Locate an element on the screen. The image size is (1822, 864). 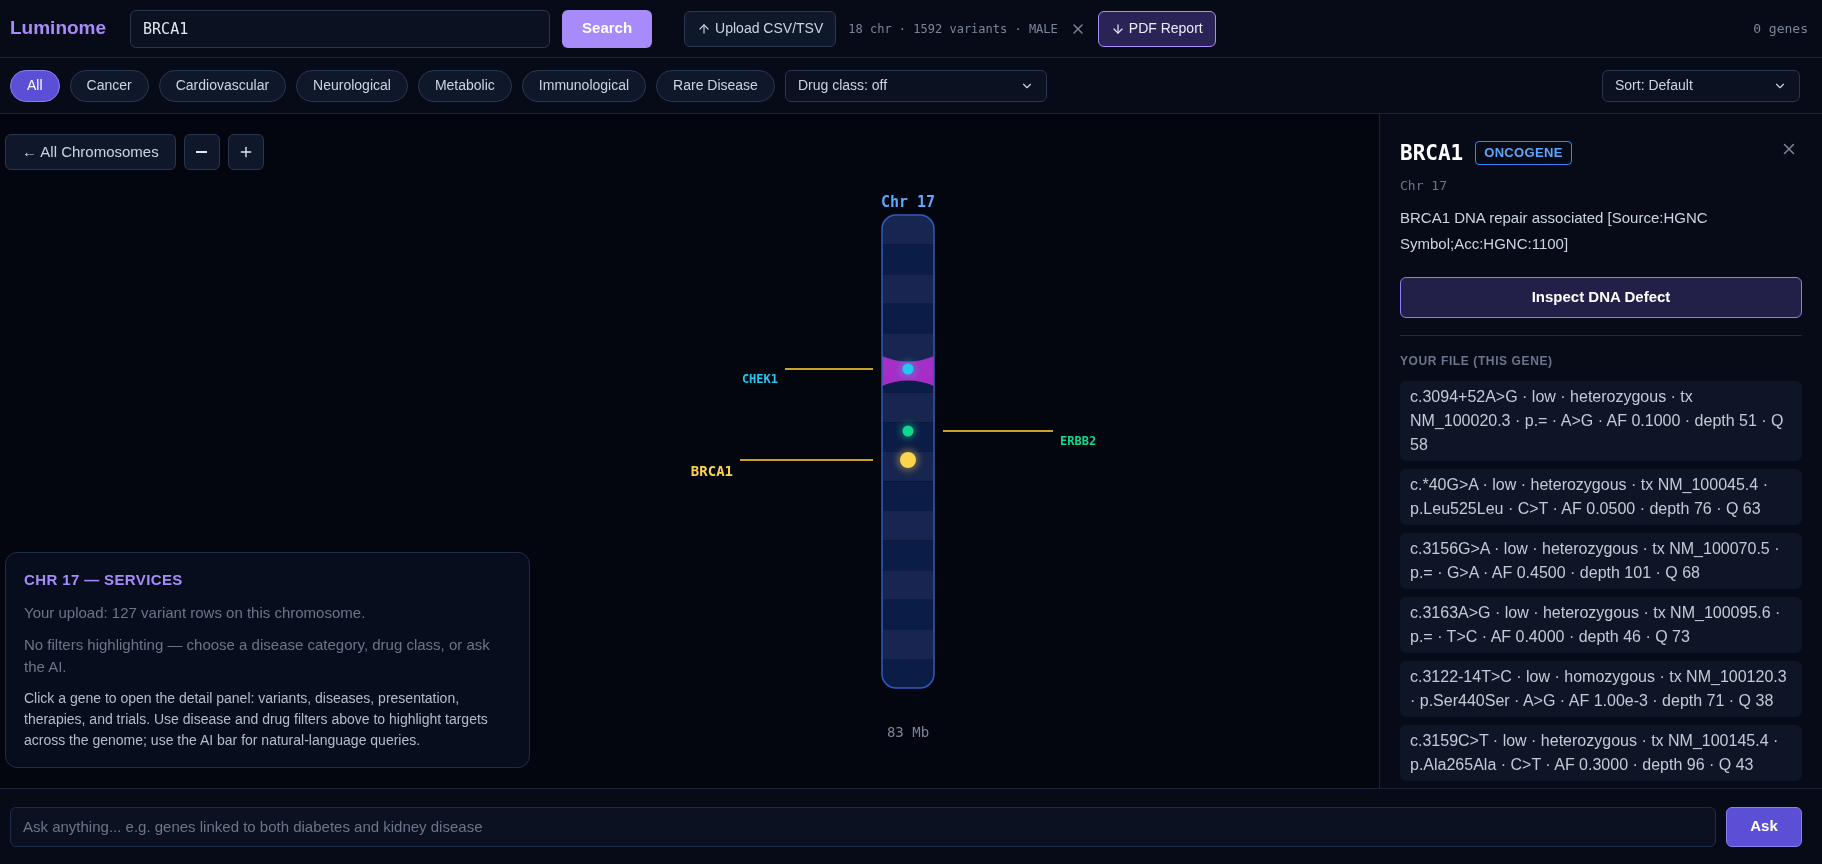
upload-note: Your upload: 127 variant rows on this chromosome. is located at coordinates (195, 612).